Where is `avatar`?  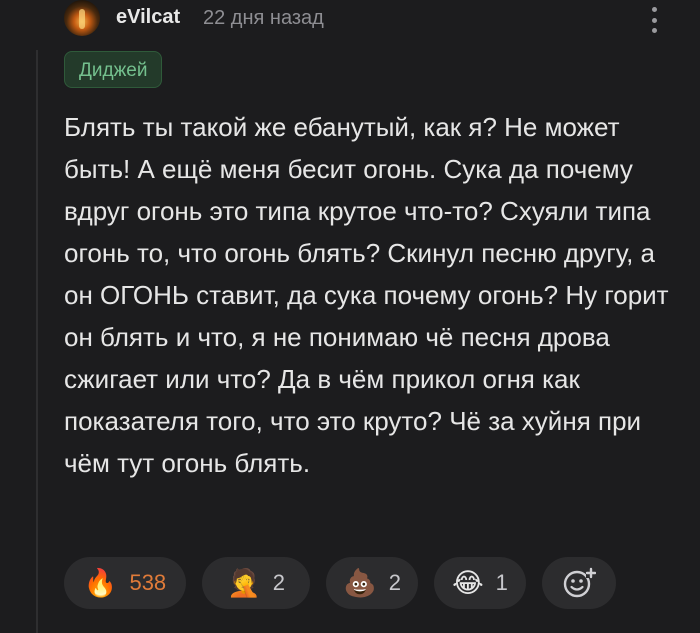 avatar is located at coordinates (82, 18).